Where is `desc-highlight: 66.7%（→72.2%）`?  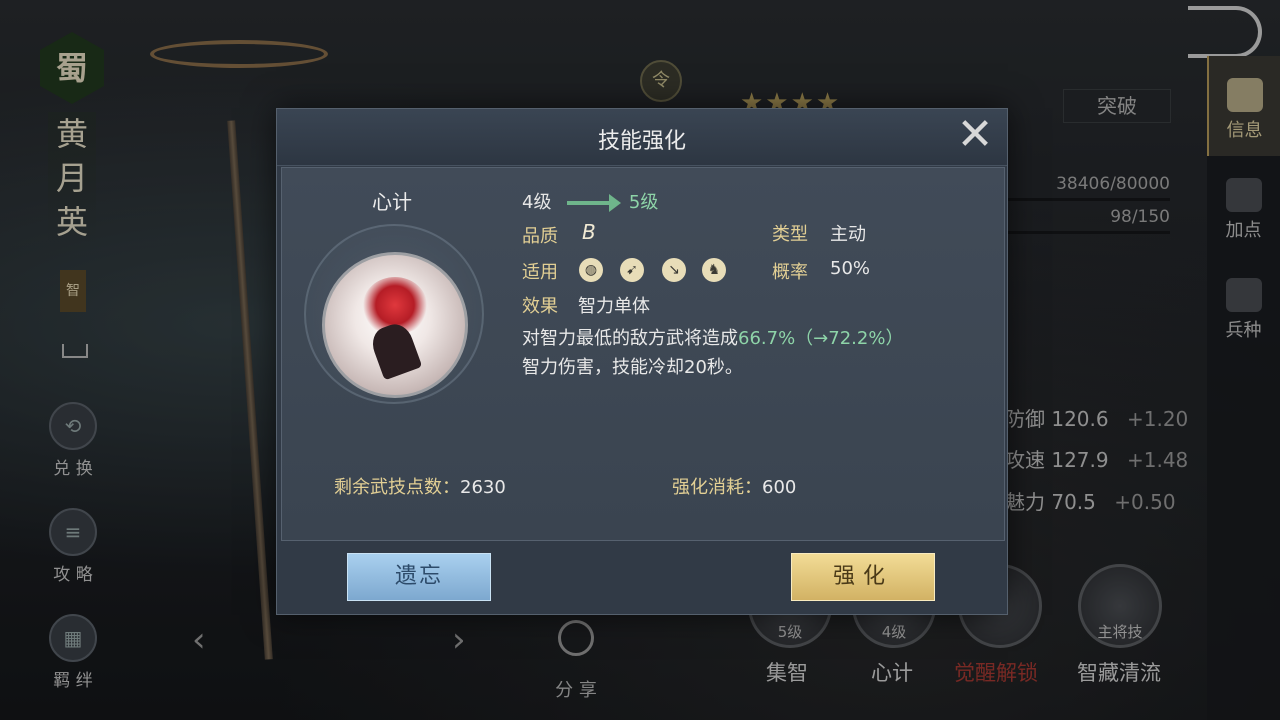 desc-highlight: 66.7%（→72.2%） is located at coordinates (821, 338).